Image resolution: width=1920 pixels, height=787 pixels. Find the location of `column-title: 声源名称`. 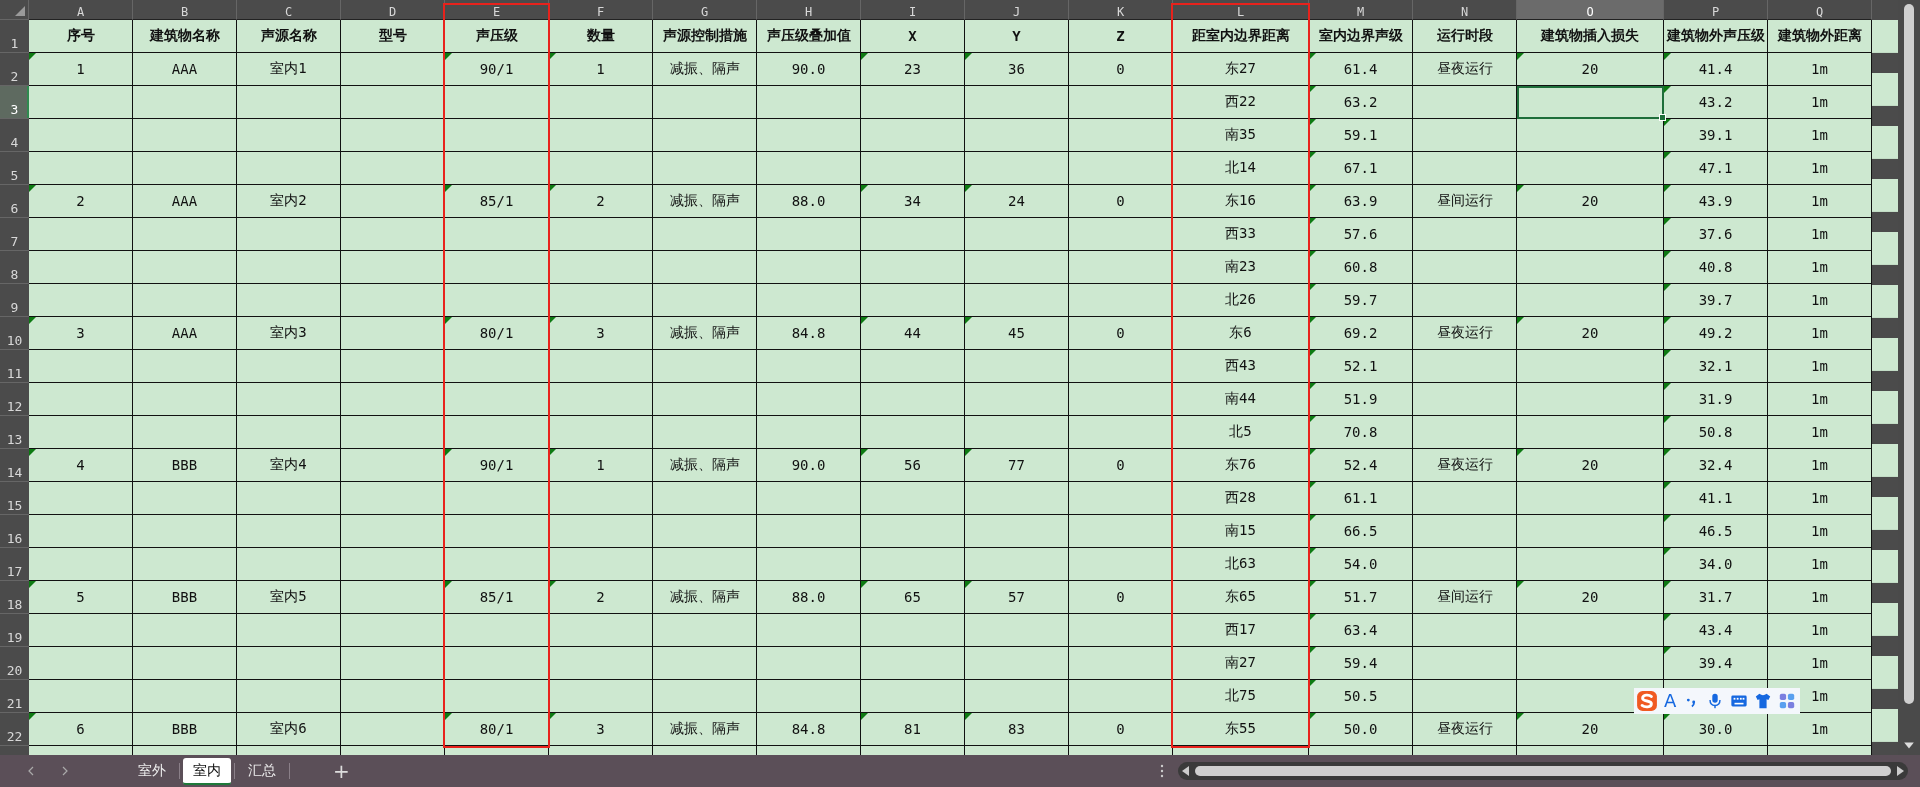

column-title: 声源名称 is located at coordinates (289, 36).